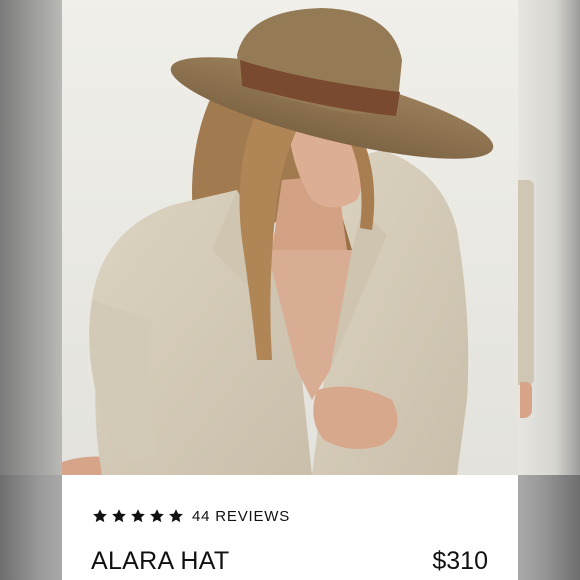  I want to click on rating-row: 44 REVIEWS, so click(191, 516).